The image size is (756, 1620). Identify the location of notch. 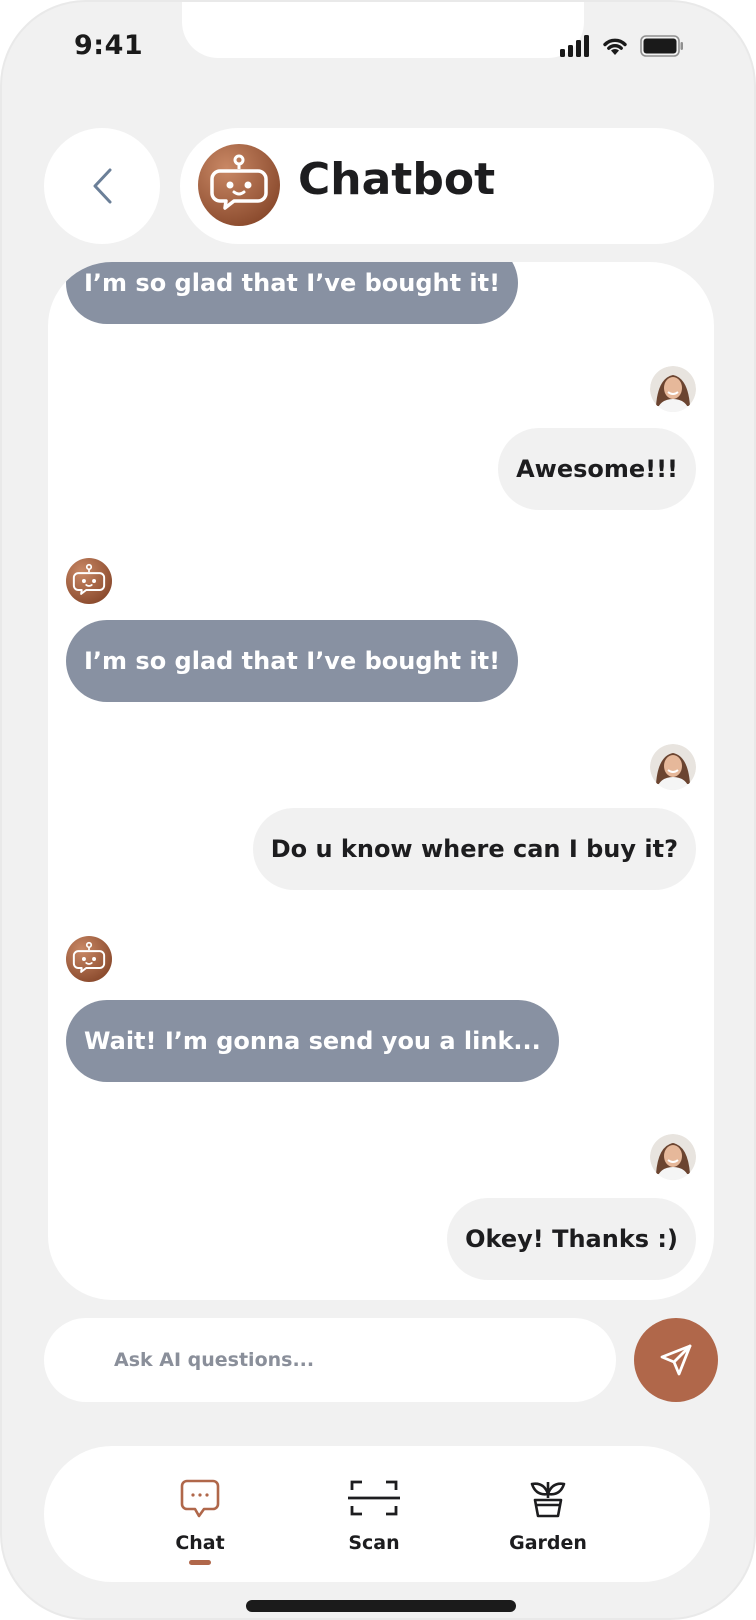
(383, 30).